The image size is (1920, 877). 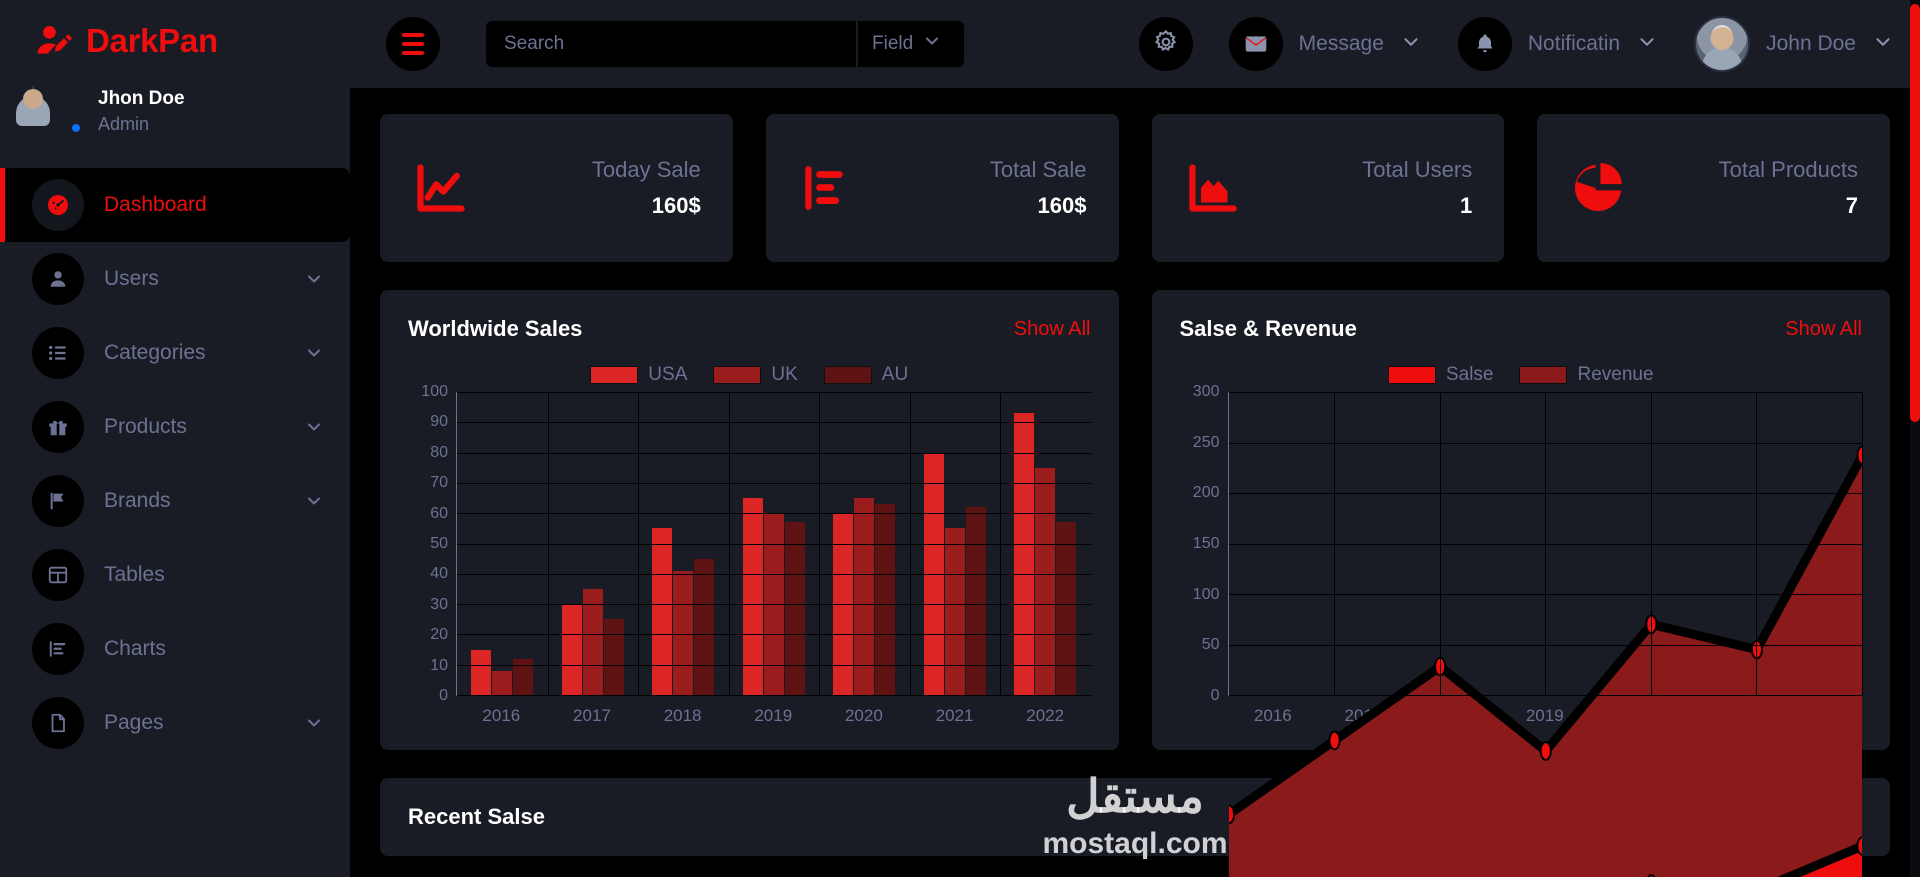 I want to click on sidebar-item-label: Brands, so click(x=137, y=500).